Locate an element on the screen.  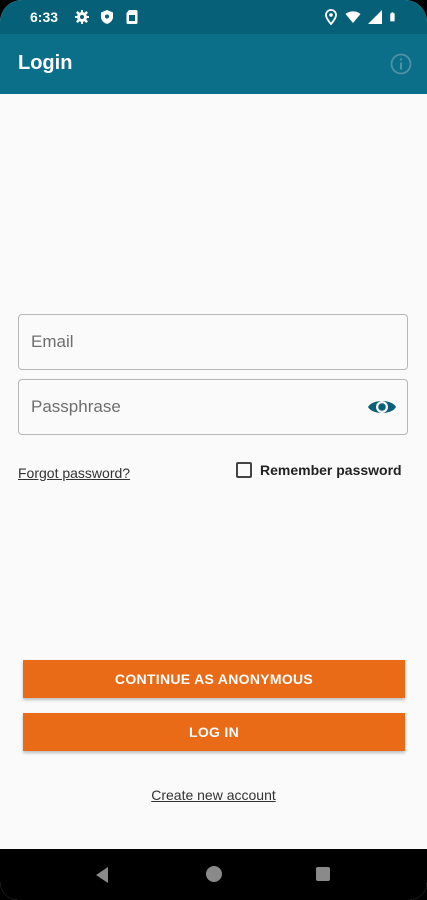
navigation-bar is located at coordinates (213, 874).